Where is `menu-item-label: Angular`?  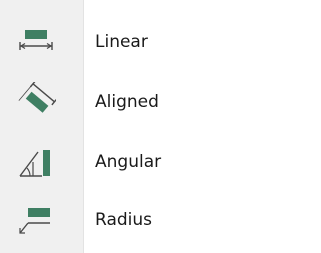 menu-item-label: Angular is located at coordinates (128, 162).